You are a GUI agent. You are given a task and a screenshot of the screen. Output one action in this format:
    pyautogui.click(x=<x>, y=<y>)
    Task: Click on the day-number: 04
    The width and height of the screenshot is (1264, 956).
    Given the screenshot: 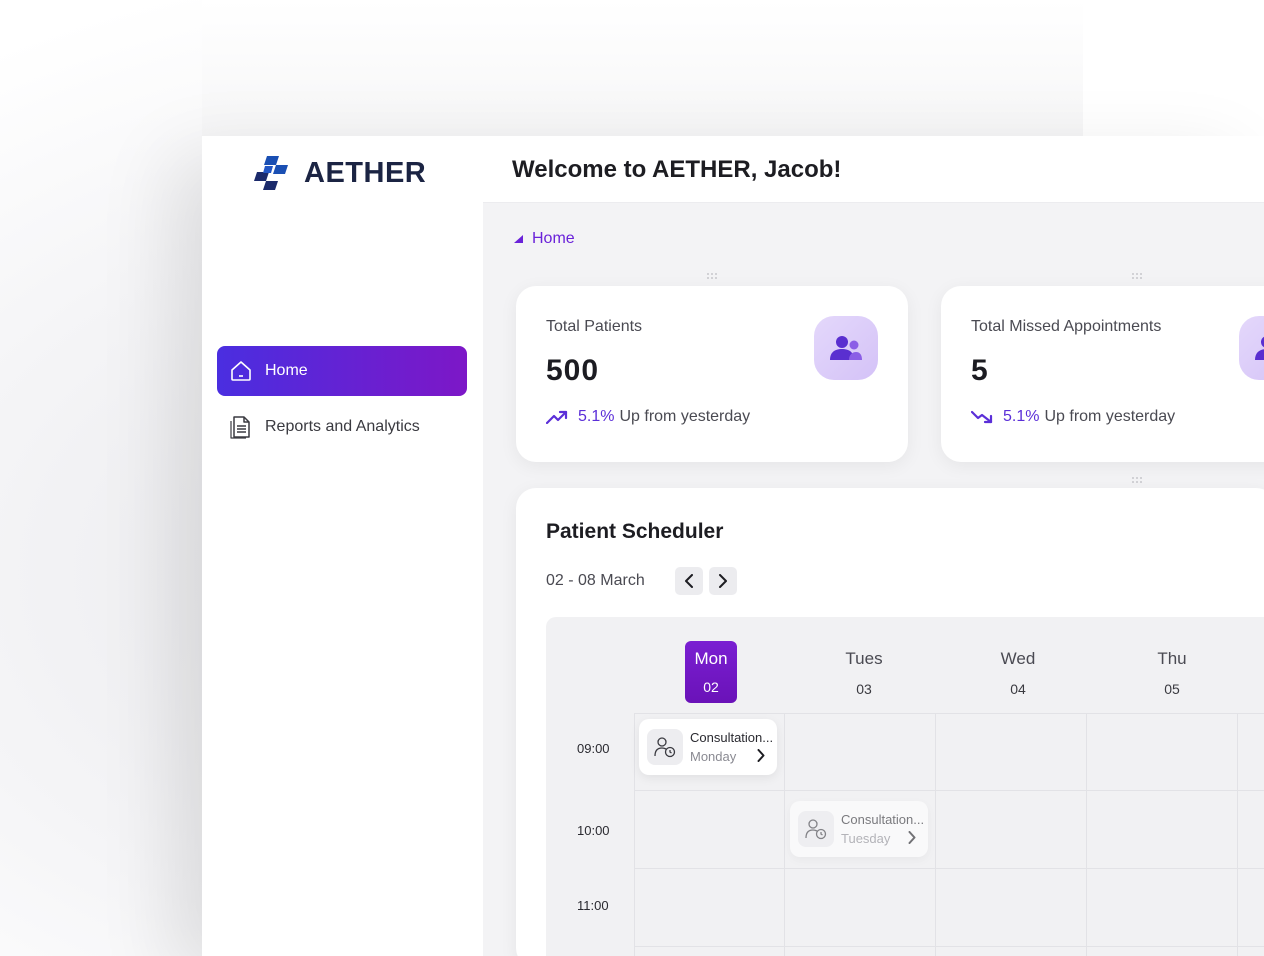 What is the action you would take?
    pyautogui.click(x=1018, y=689)
    